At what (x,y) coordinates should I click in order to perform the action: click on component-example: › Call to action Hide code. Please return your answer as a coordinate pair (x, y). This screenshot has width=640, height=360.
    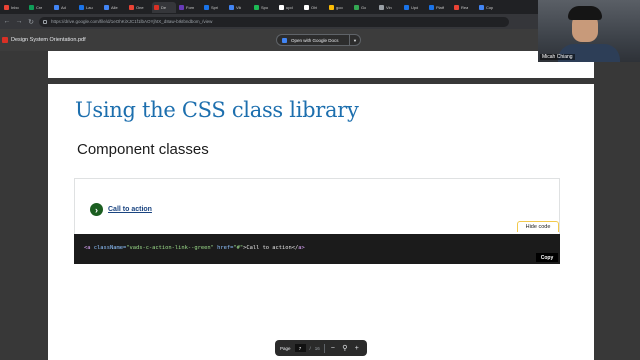
    Looking at the image, I should click on (317, 206).